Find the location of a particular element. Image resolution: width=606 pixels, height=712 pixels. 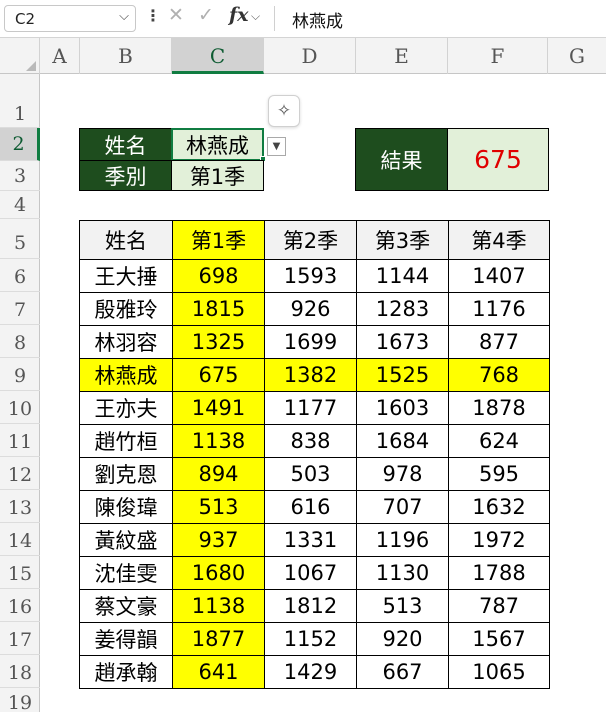

validation-dropdown-icon: ▼ is located at coordinates (276, 146).